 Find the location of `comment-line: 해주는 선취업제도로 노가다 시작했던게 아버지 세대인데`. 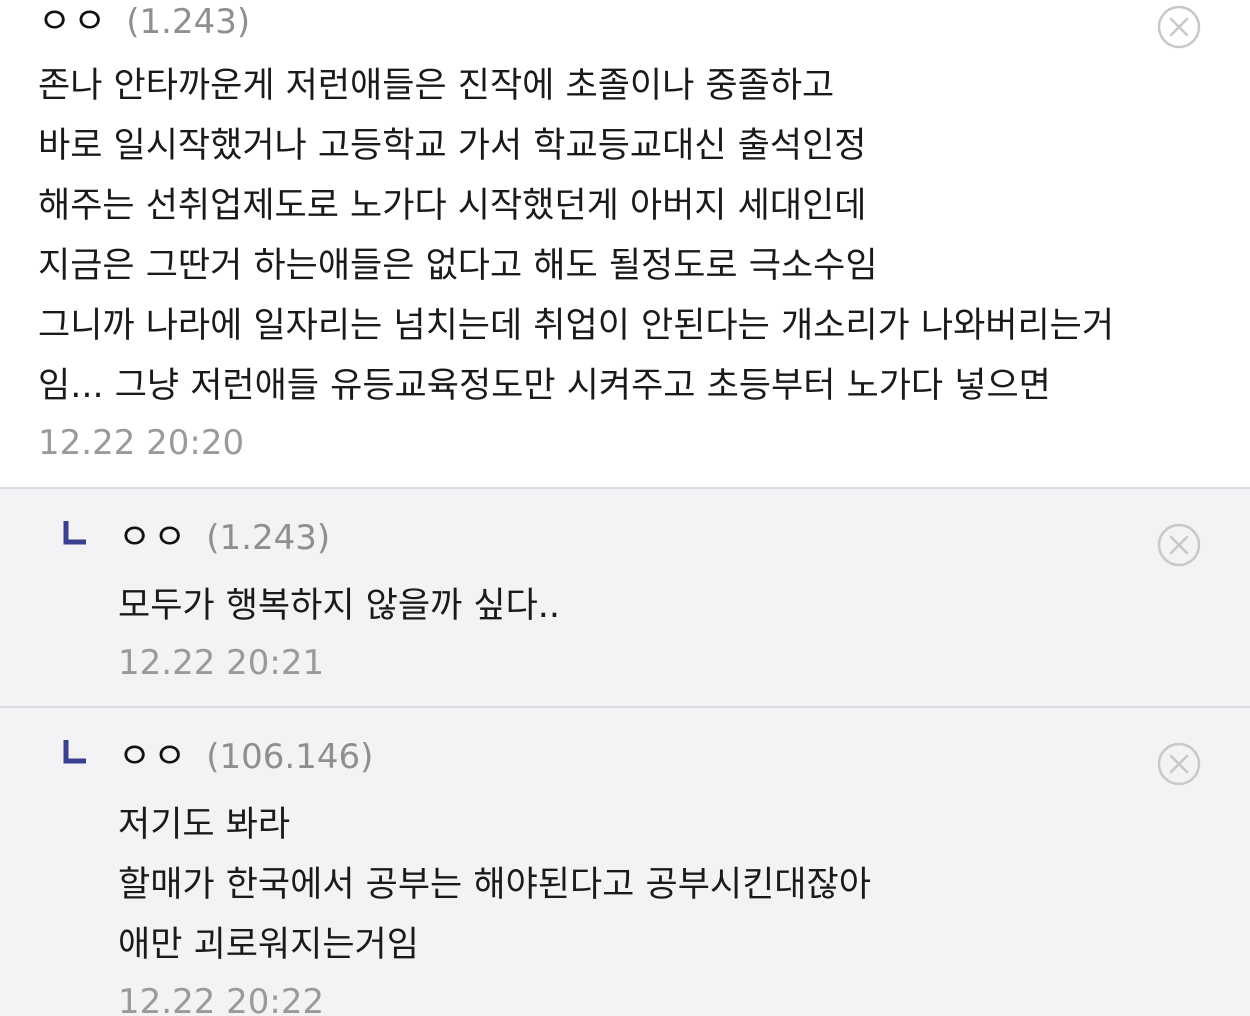

comment-line: 해주는 선취업제도로 노가다 시작했던게 아버지 세대인데 is located at coordinates (452, 206).